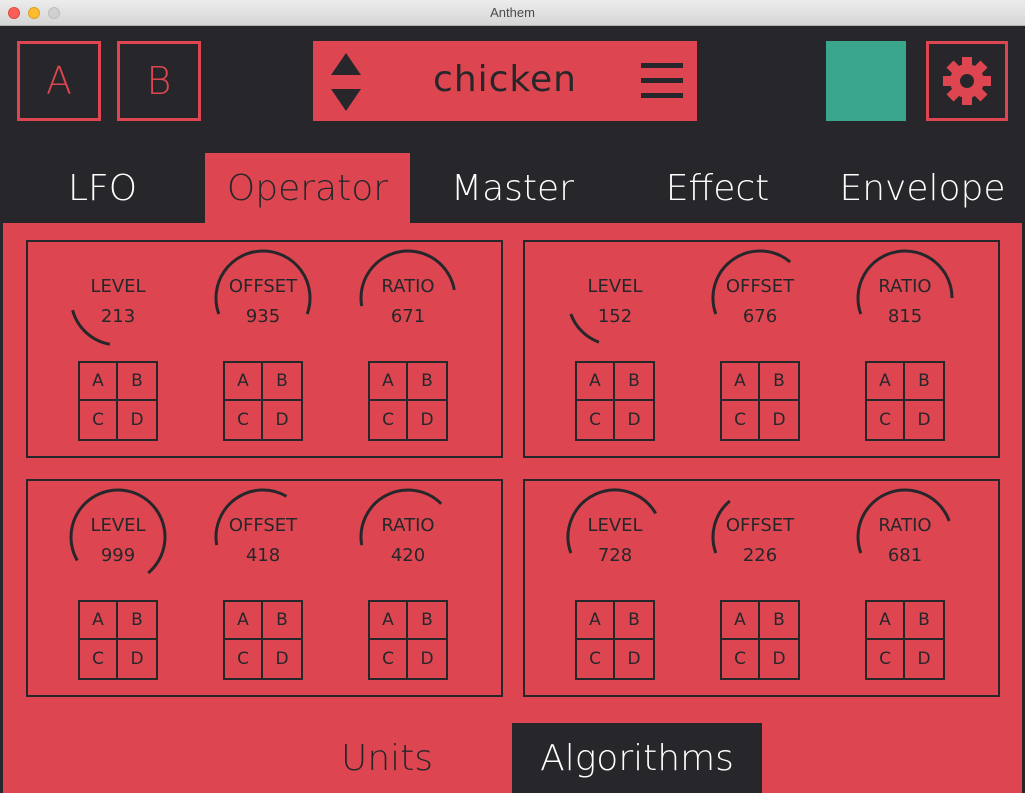  Describe the element at coordinates (102, 188) in the screenshot. I see `tab-lfo: LFO` at that location.